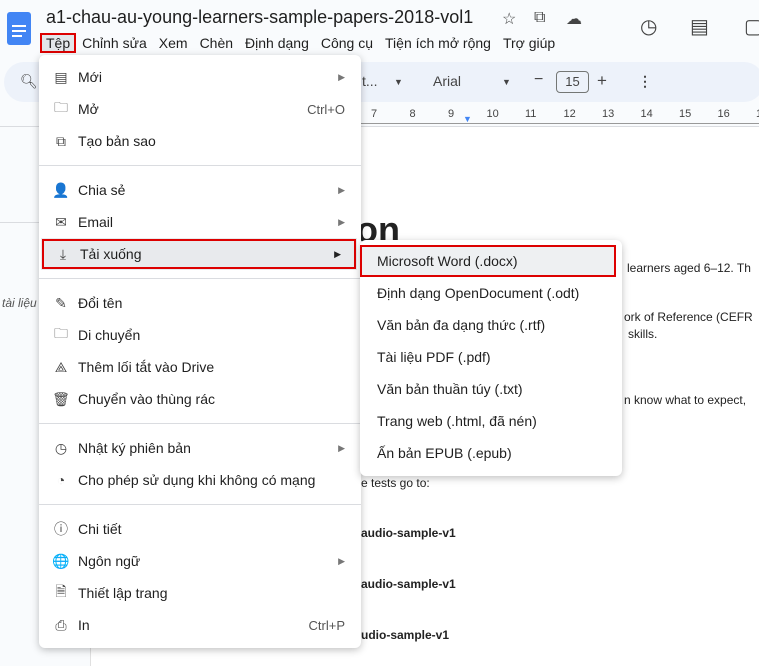 Image resolution: width=759 pixels, height=666 pixels. What do you see at coordinates (699, 26) in the screenshot?
I see `comments-icon: ▤` at bounding box center [699, 26].